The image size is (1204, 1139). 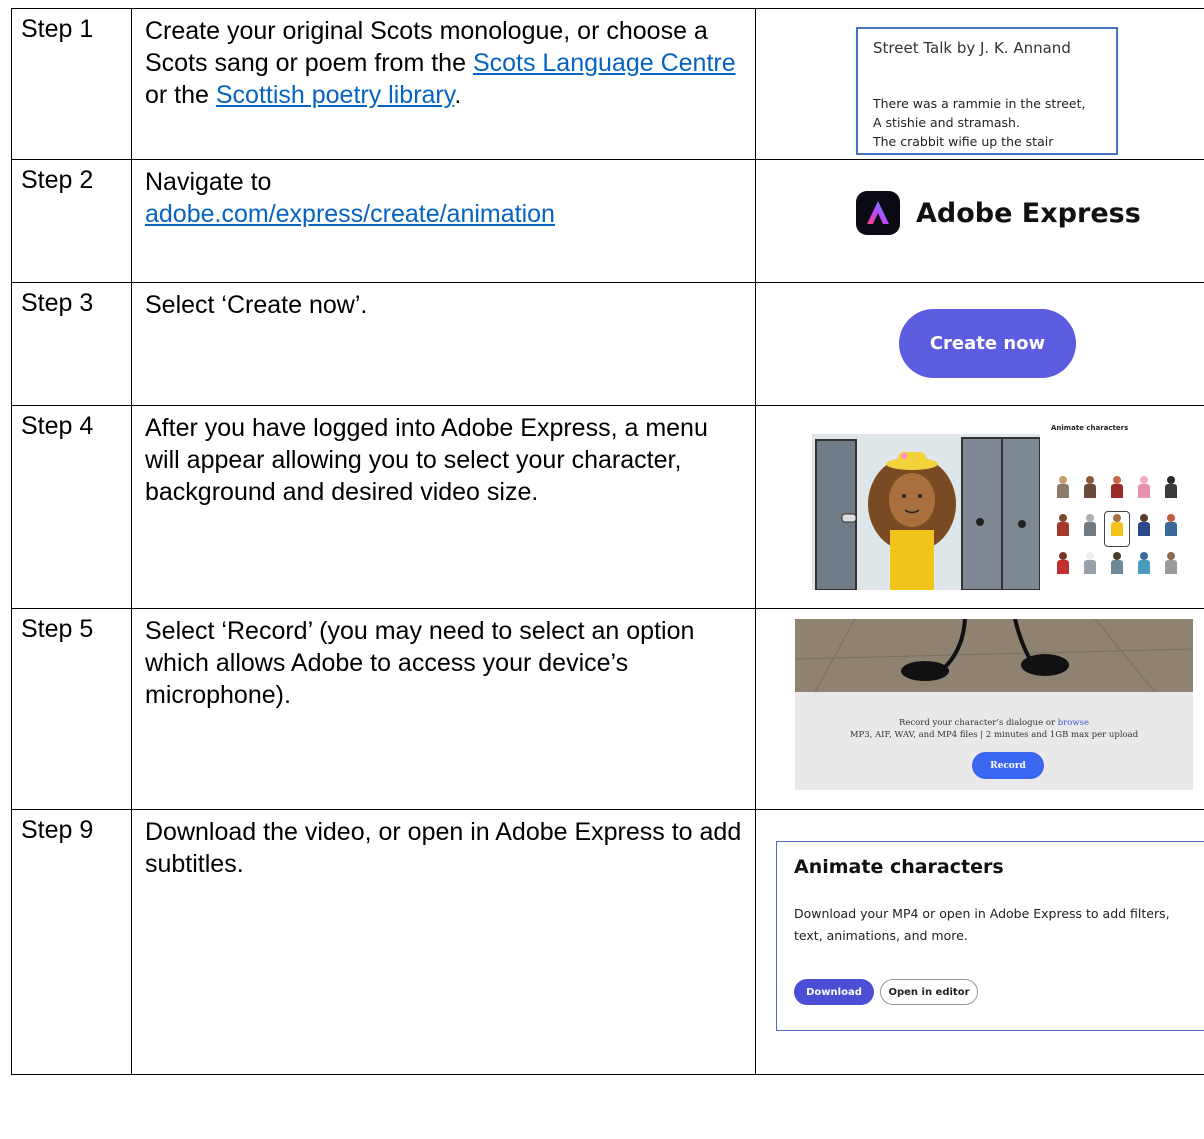 What do you see at coordinates (71, 709) in the screenshot?
I see `step-label: Step 5` at bounding box center [71, 709].